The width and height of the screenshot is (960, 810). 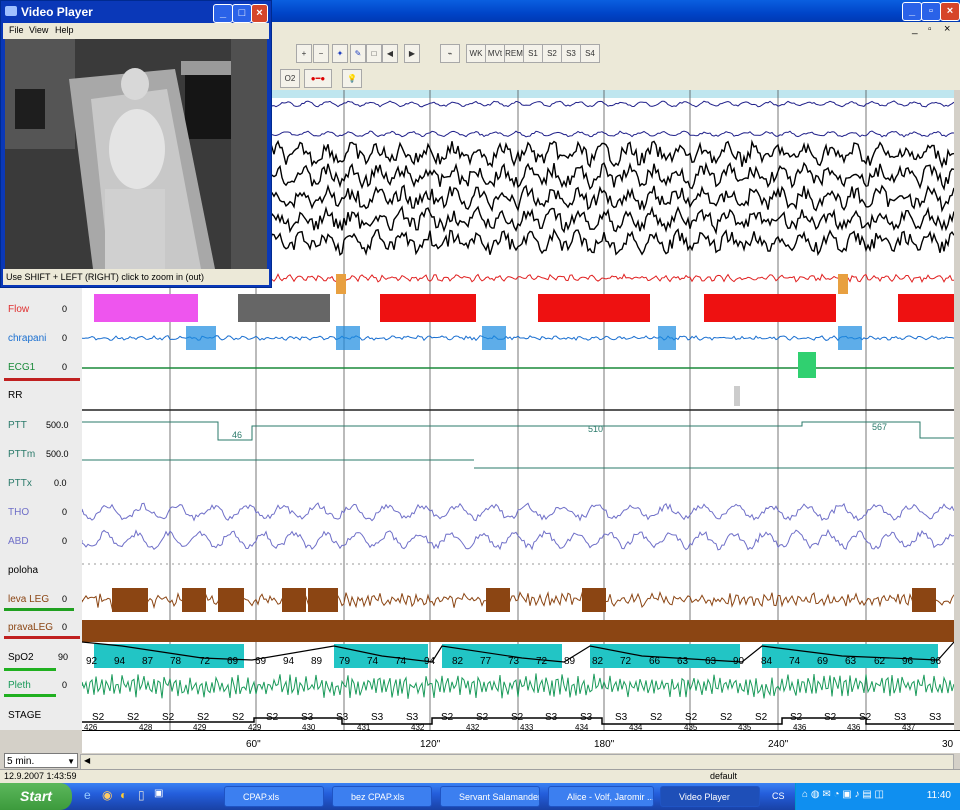 What do you see at coordinates (571, 53) in the screenshot?
I see `stage-s3-button: S3` at bounding box center [571, 53].